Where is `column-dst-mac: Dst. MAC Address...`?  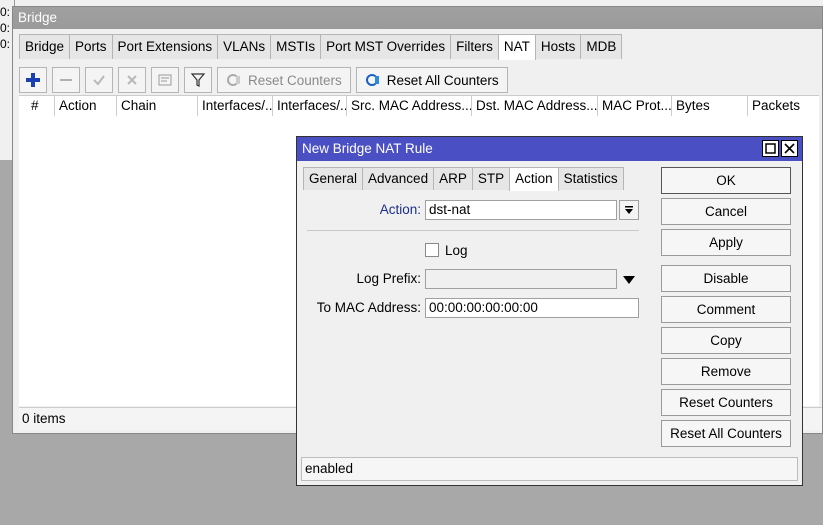 column-dst-mac: Dst. MAC Address... is located at coordinates (535, 106).